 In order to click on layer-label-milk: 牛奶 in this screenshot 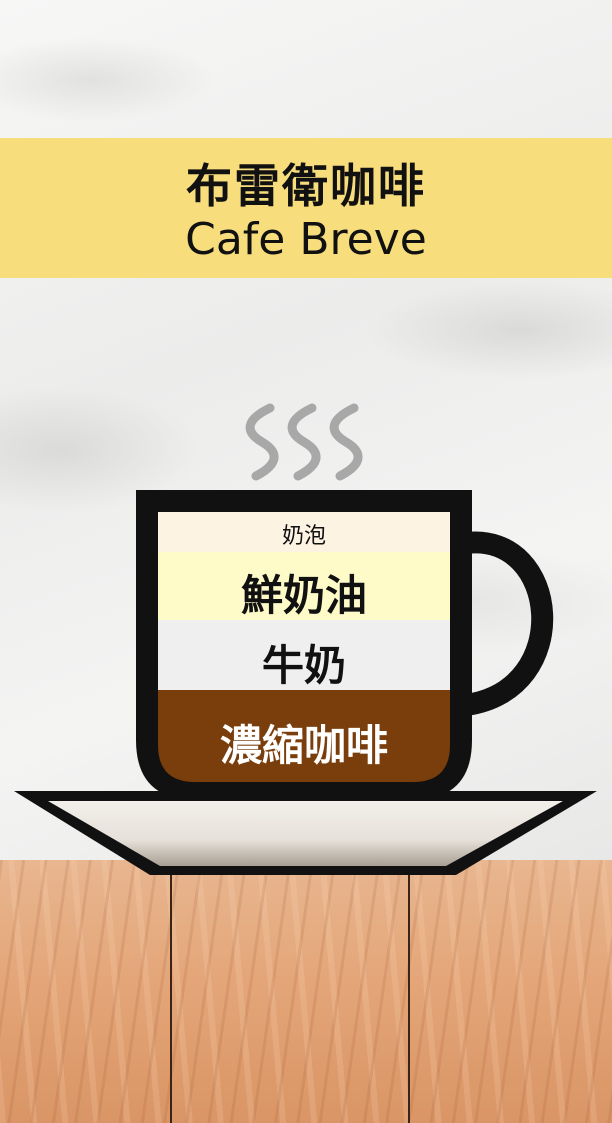, I will do `click(303, 665)`.